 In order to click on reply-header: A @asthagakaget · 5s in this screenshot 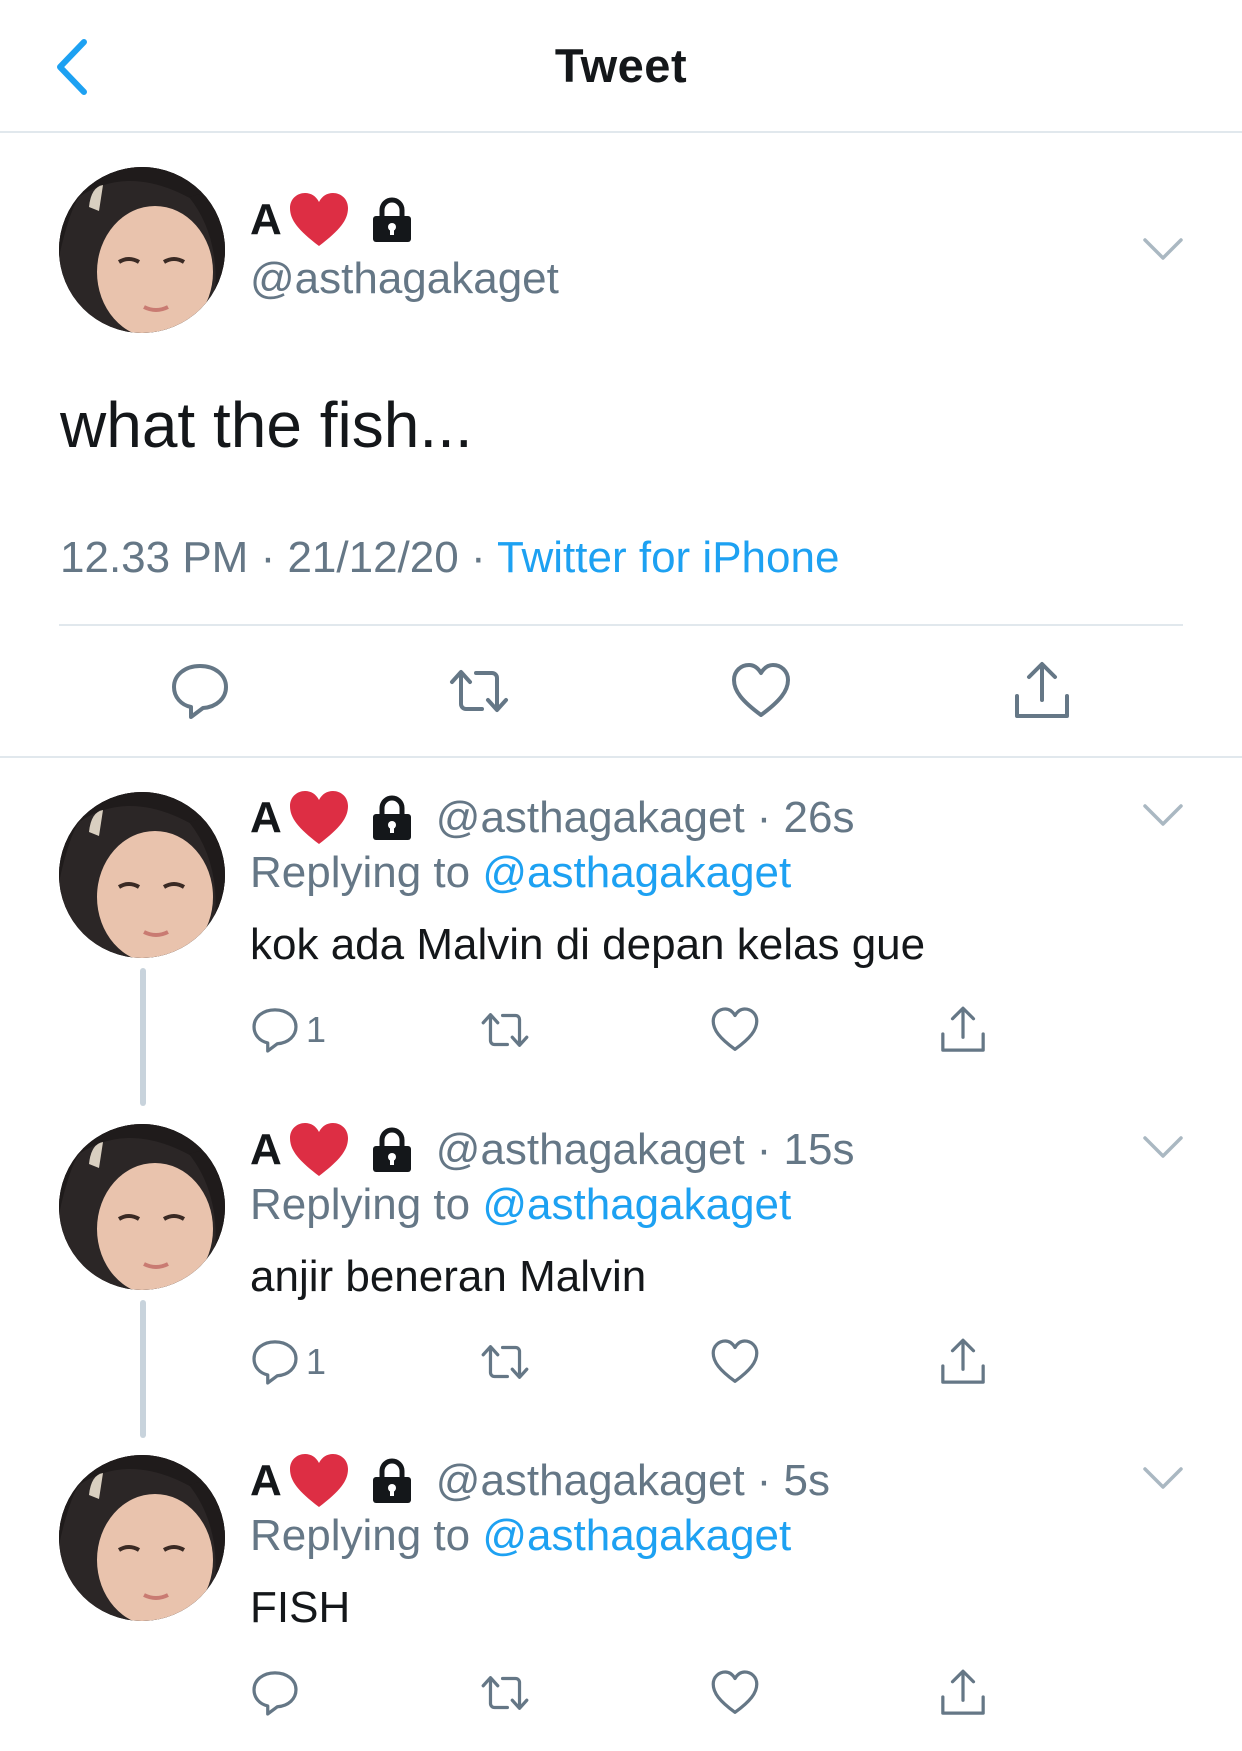, I will do `click(540, 1481)`.